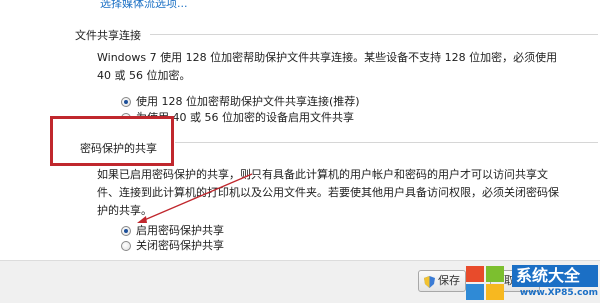  I want to click on footer-bar: 保存 取消, so click(300, 281).